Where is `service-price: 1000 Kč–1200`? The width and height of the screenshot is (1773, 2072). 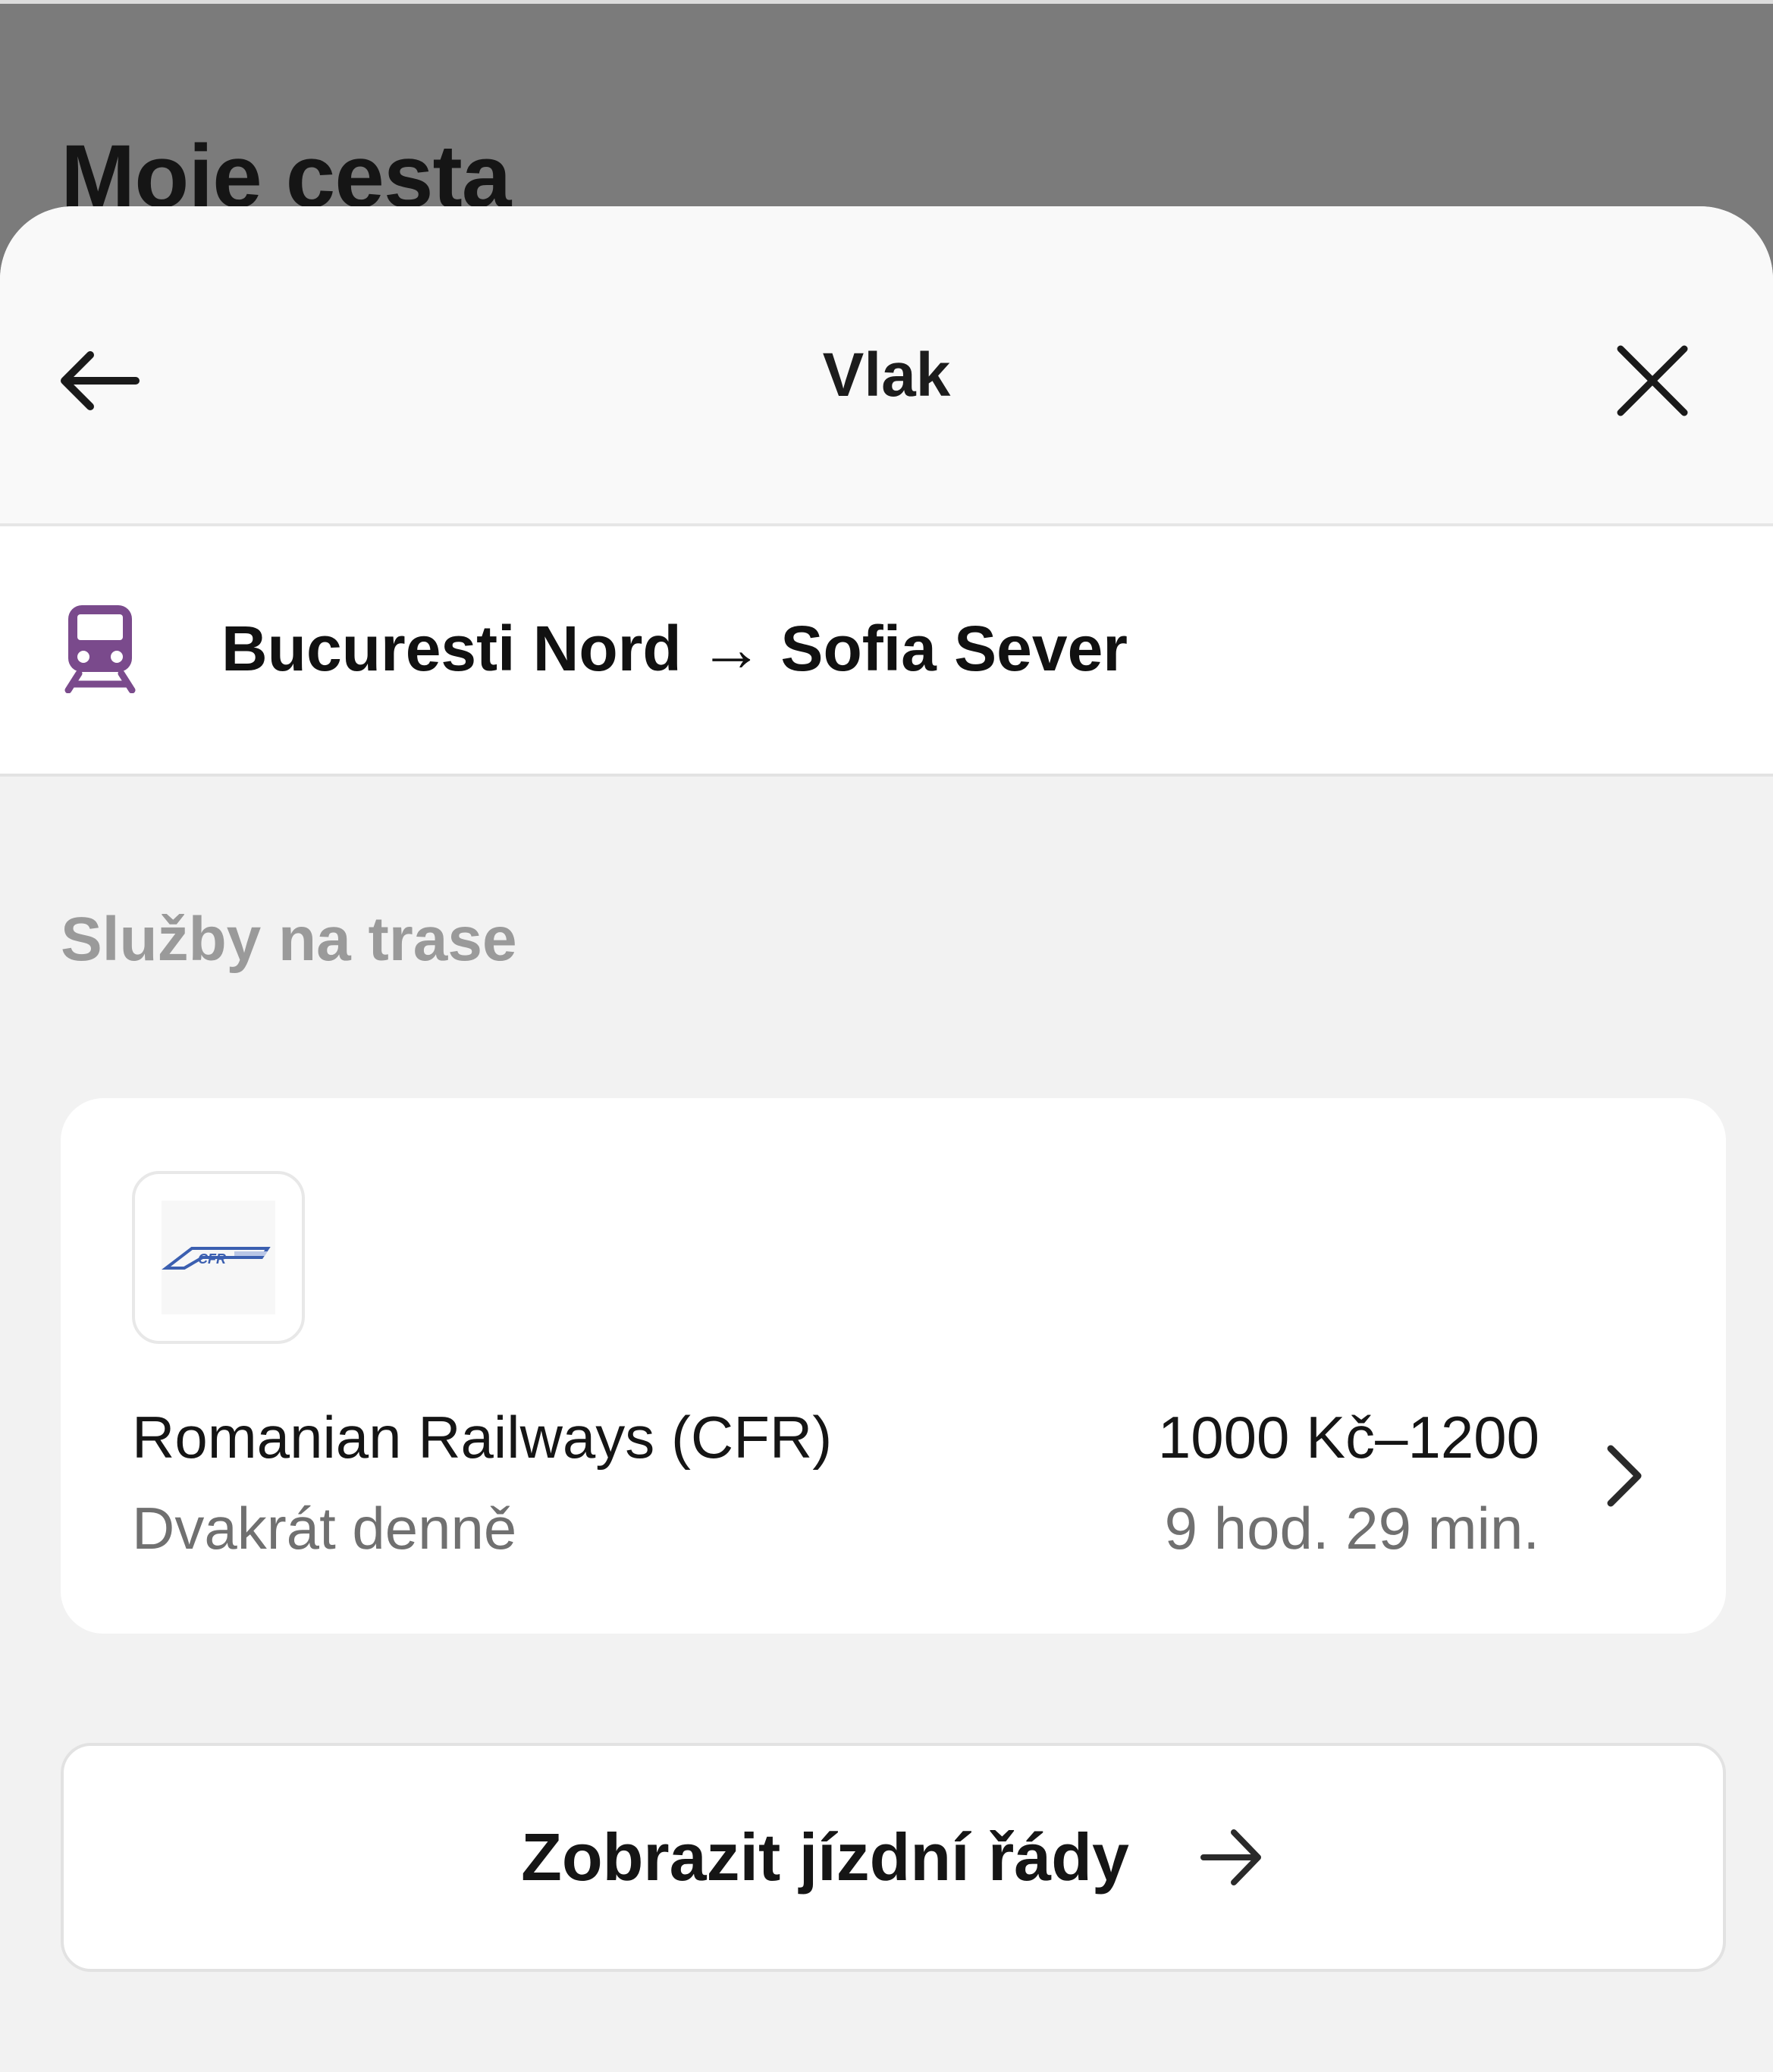 service-price: 1000 Kč–1200 is located at coordinates (1348, 1437).